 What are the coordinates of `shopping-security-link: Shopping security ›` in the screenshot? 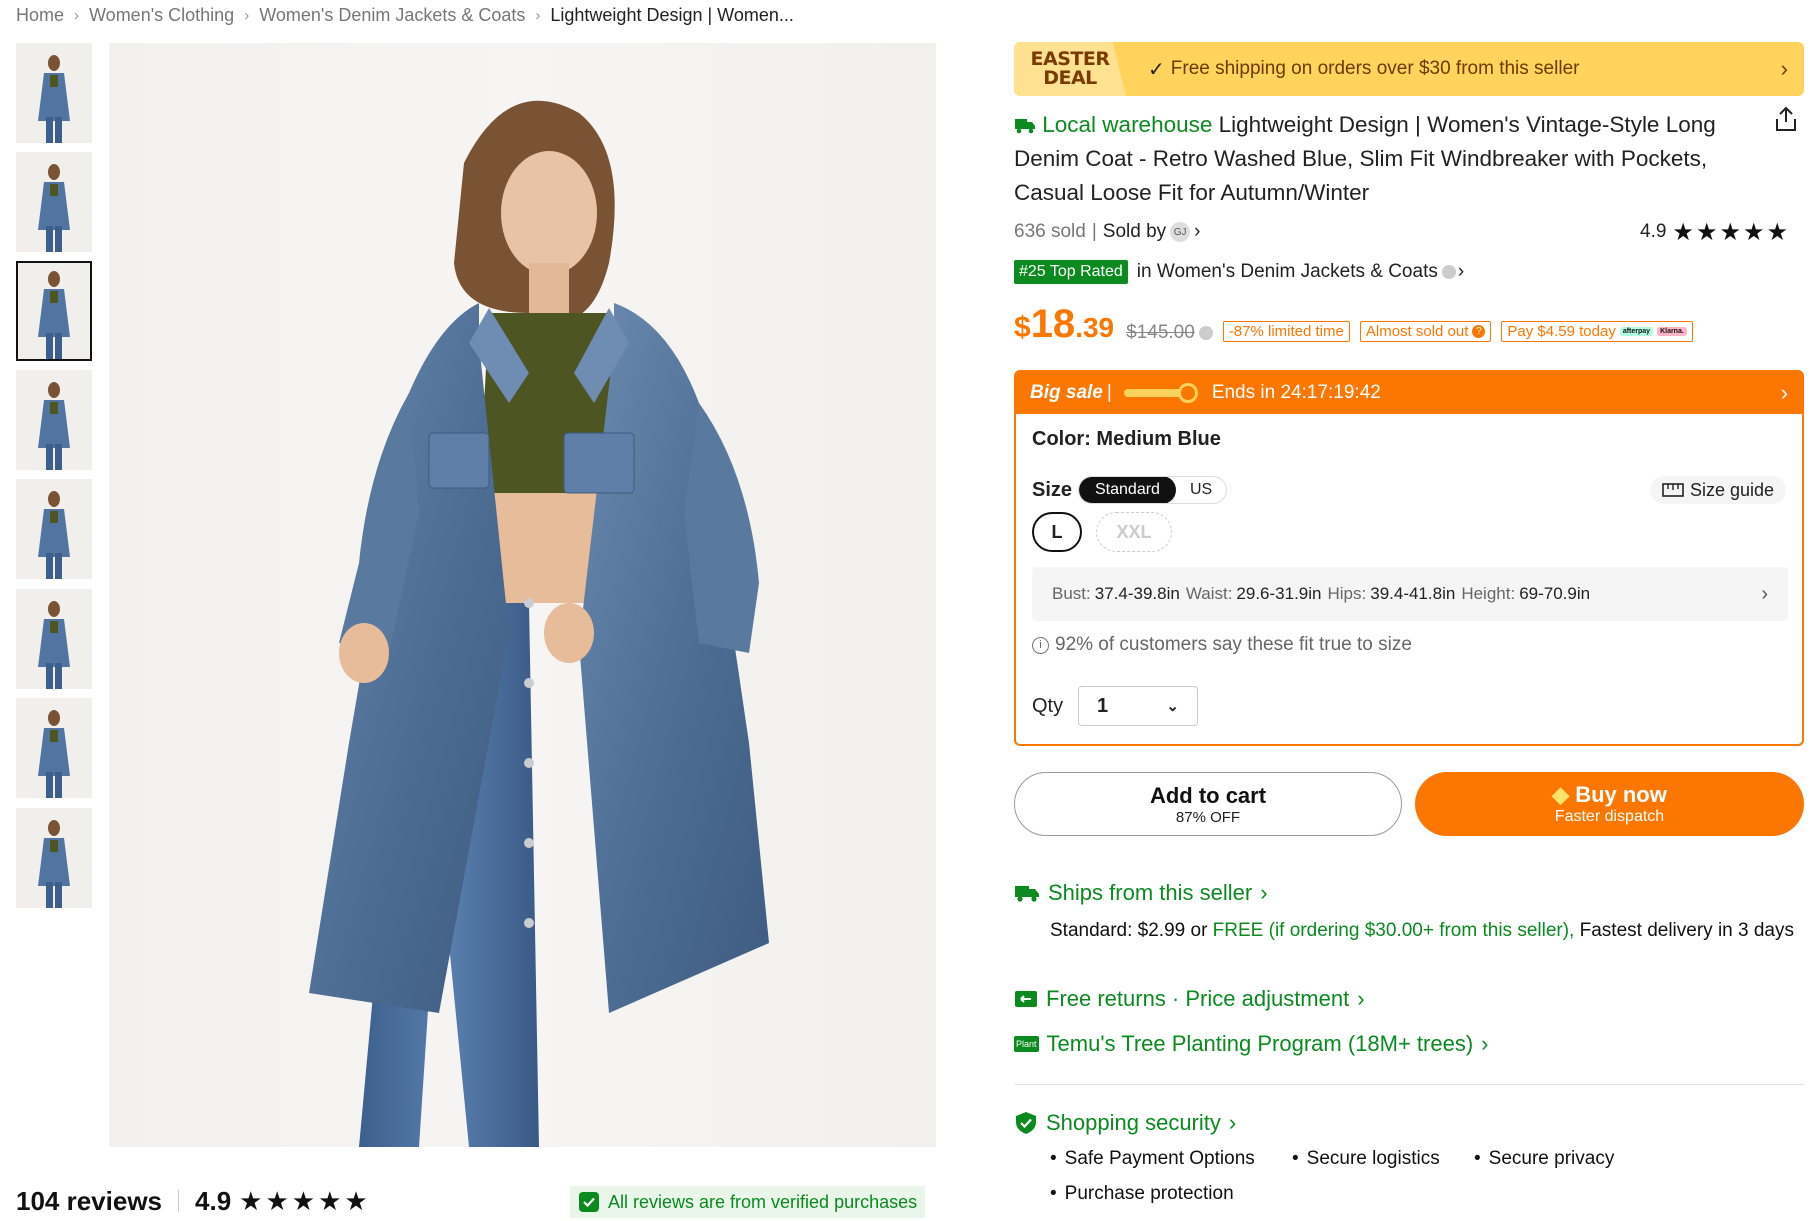 It's located at (1125, 1123).